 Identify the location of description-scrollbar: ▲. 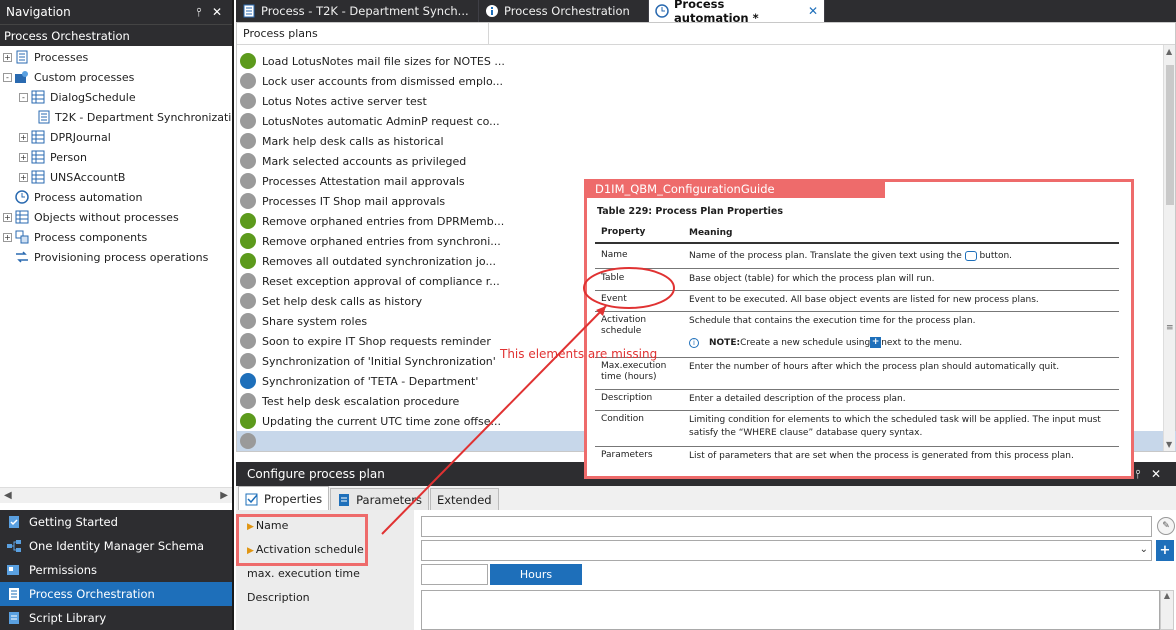
(1167, 610).